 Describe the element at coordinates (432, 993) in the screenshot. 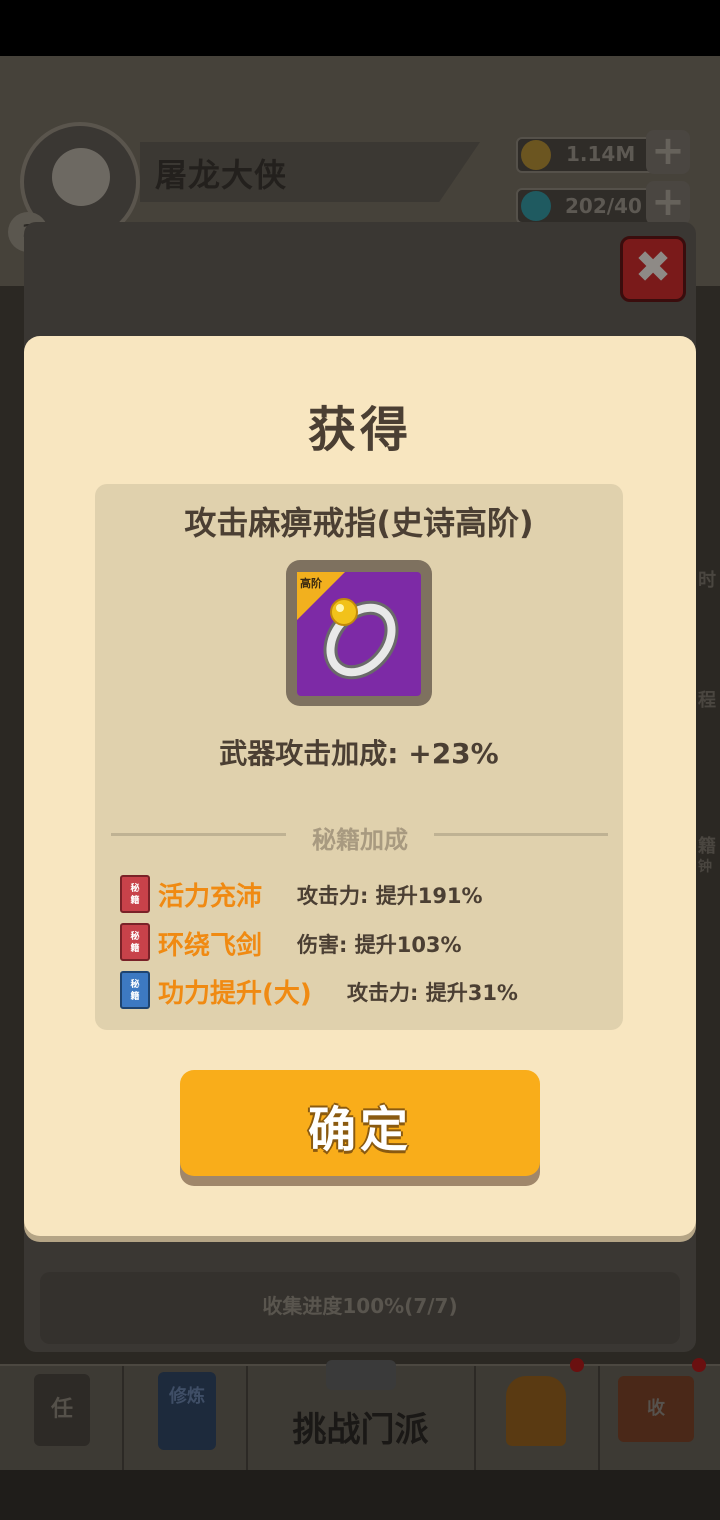

I see `book-effect: 攻击力: 提升31%` at that location.